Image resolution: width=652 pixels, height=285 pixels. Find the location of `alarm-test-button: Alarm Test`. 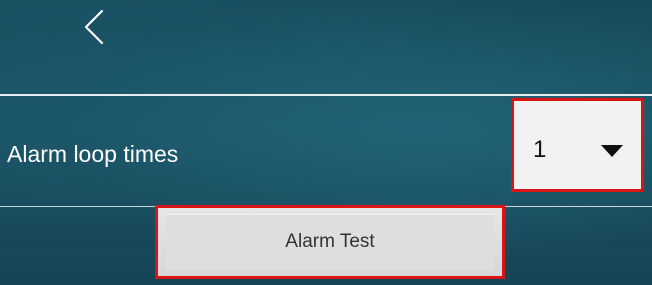

alarm-test-button: Alarm Test is located at coordinates (330, 242).